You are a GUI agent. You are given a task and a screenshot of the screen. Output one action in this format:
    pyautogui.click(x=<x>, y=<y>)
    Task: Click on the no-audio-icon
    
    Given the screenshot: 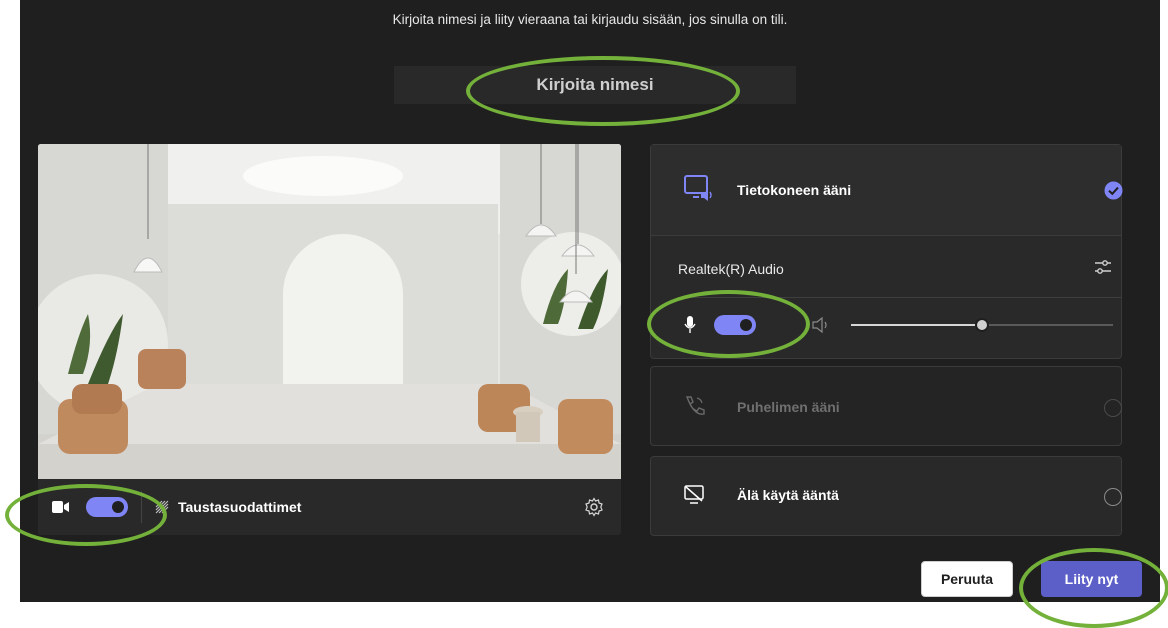 What is the action you would take?
    pyautogui.click(x=695, y=497)
    